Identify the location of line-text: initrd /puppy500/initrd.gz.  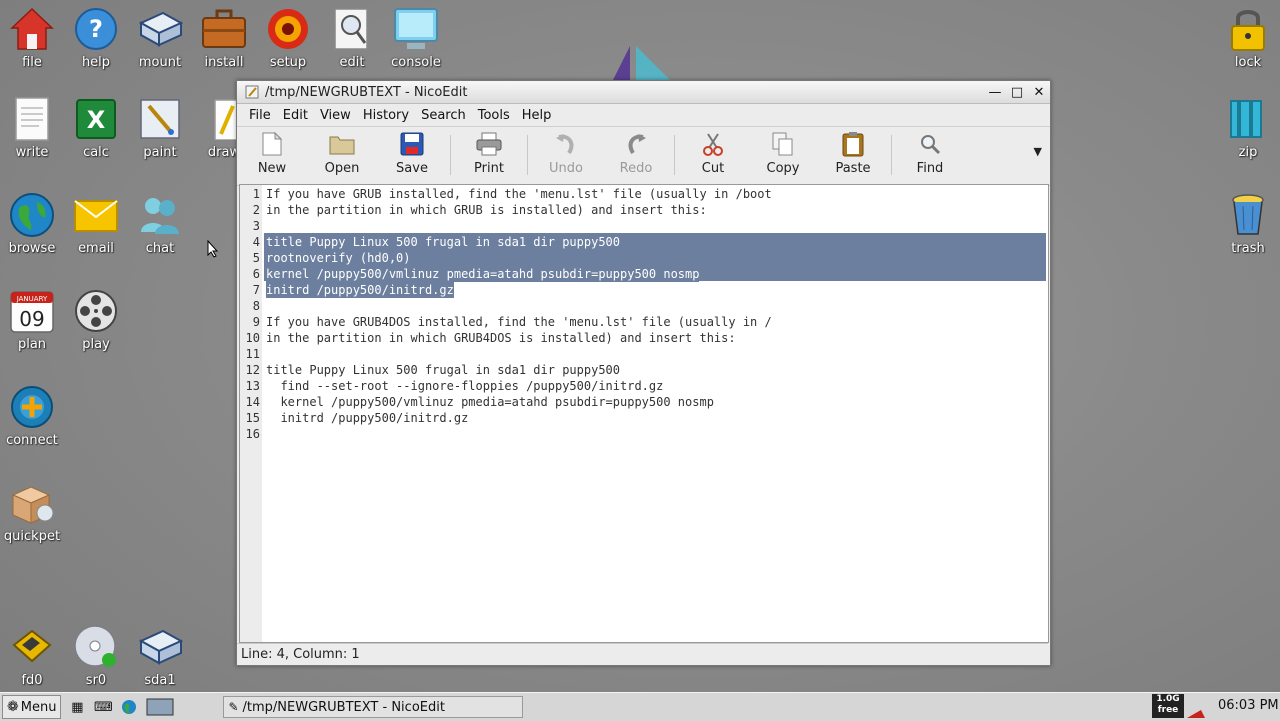
(367, 418).